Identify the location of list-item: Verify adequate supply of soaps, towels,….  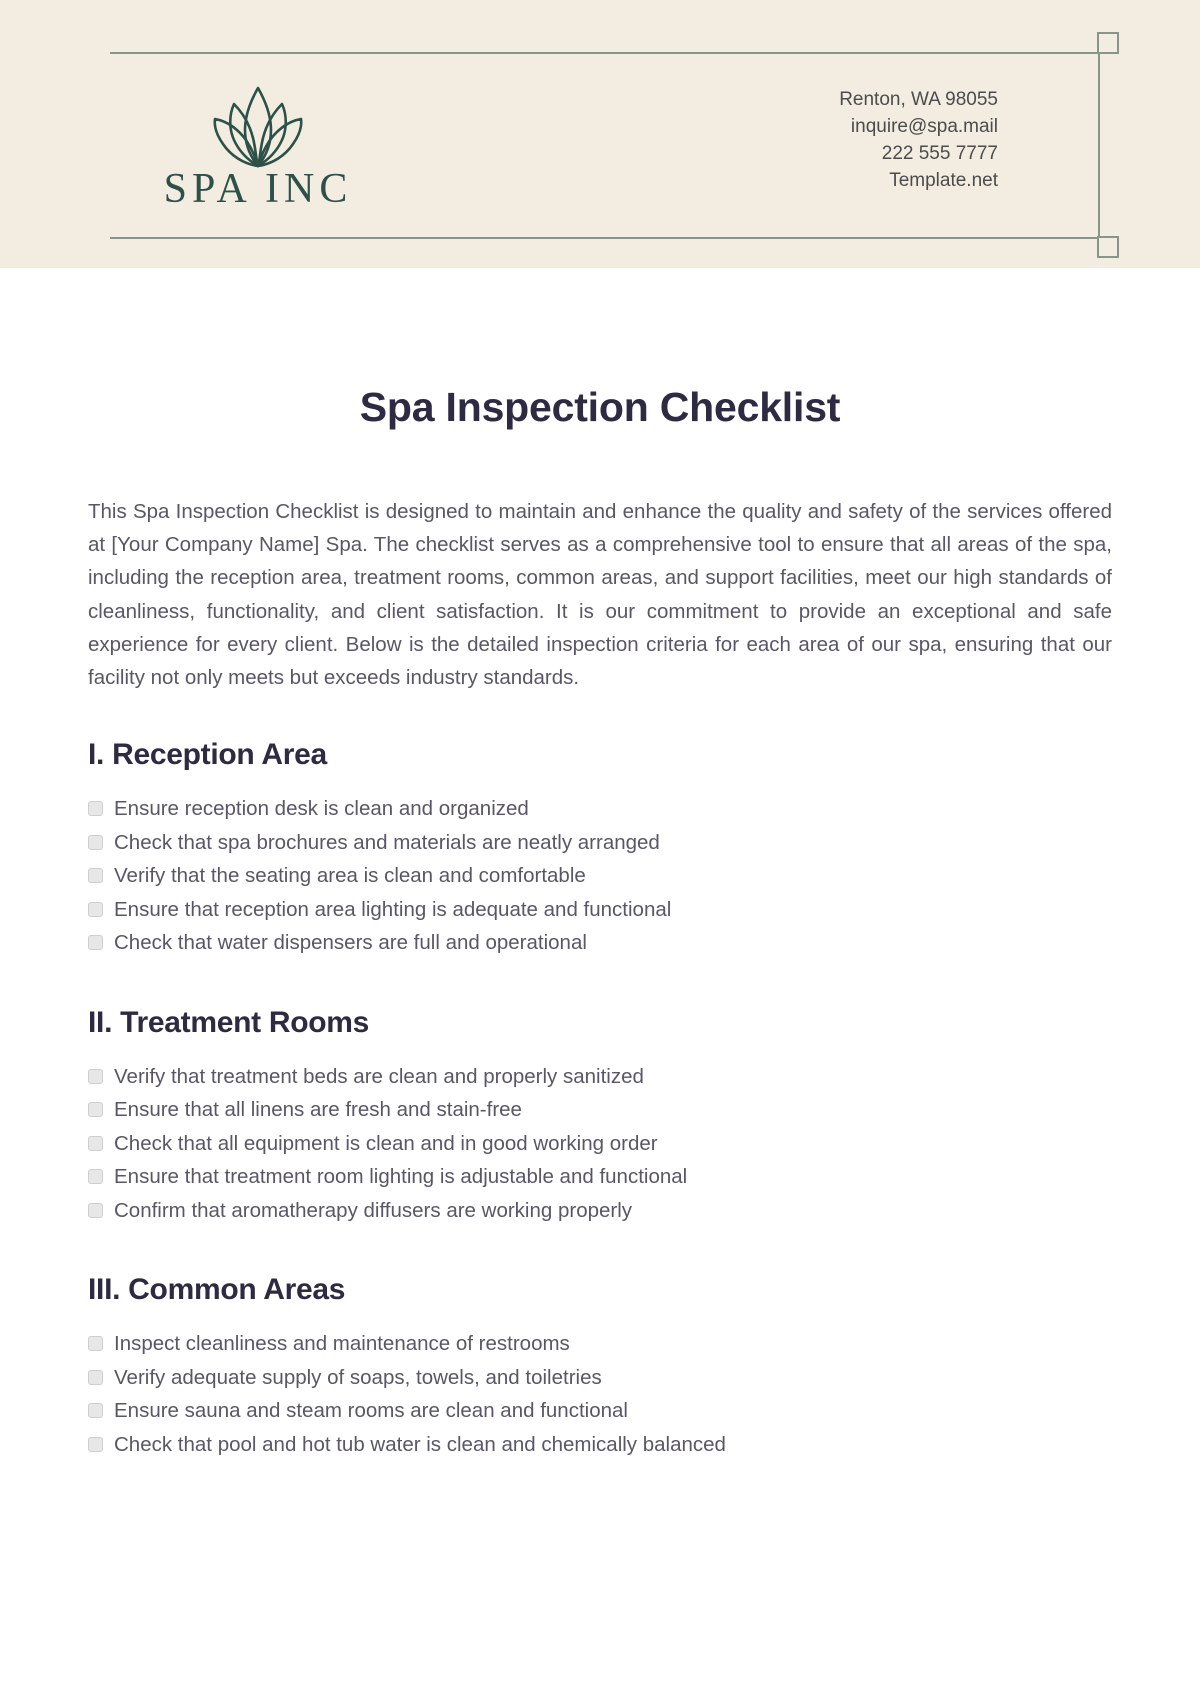
(600, 1380).